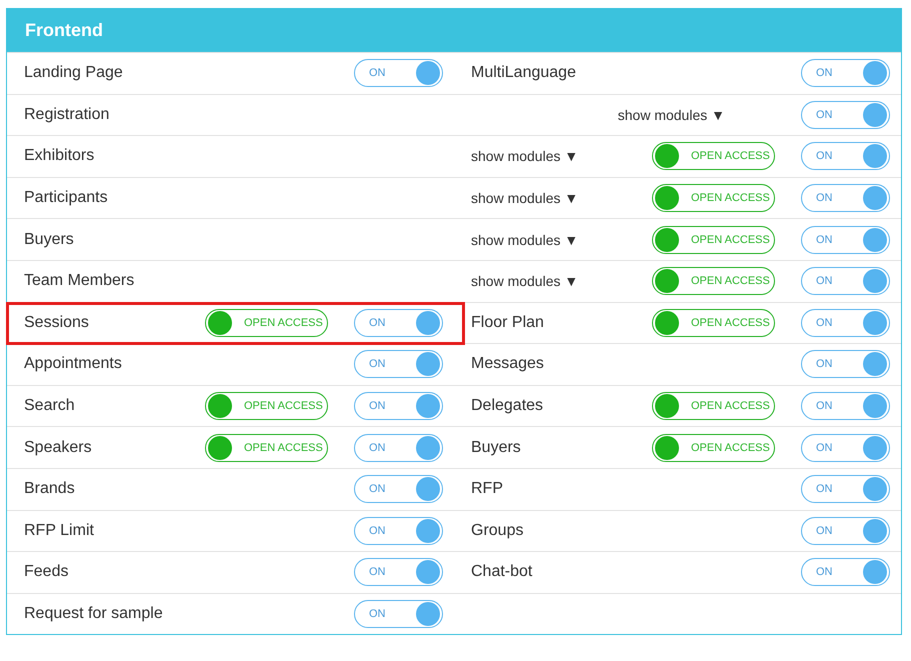 The height and width of the screenshot is (661, 911). What do you see at coordinates (59, 531) in the screenshot?
I see `module-label: RFP Limit` at bounding box center [59, 531].